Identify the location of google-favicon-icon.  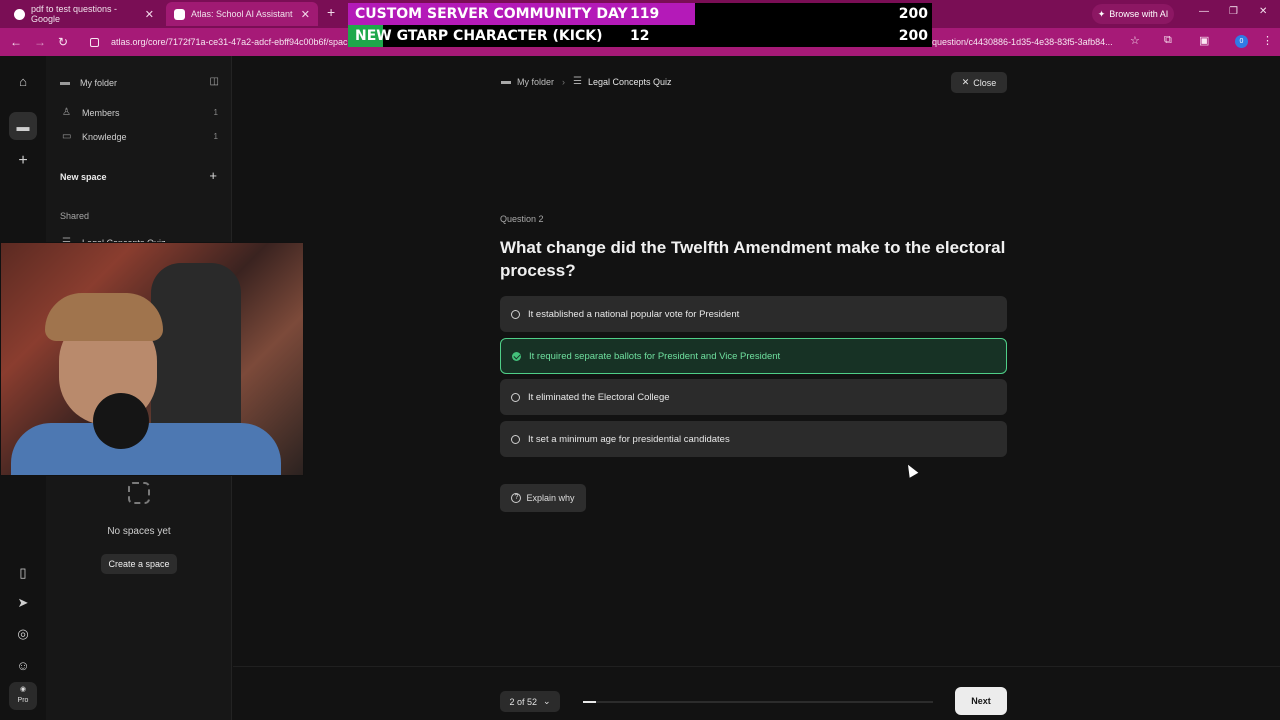
(19, 14).